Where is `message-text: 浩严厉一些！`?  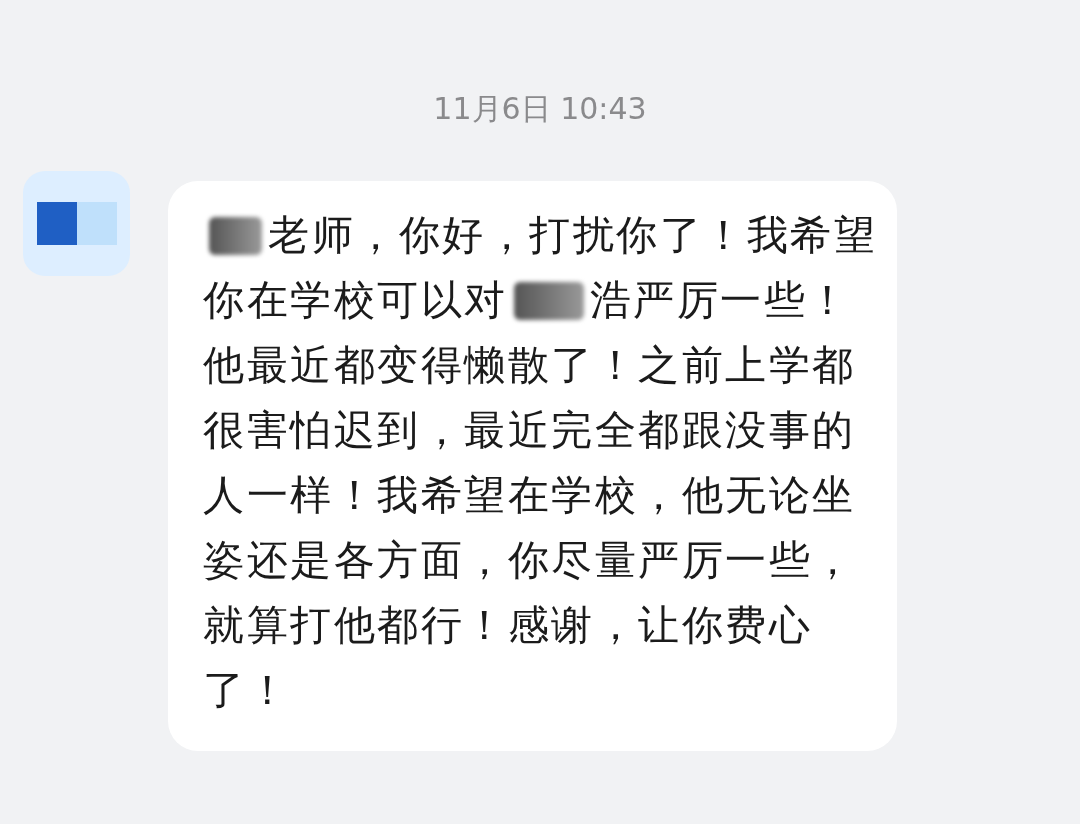
message-text: 浩严厉一些！ is located at coordinates (720, 300).